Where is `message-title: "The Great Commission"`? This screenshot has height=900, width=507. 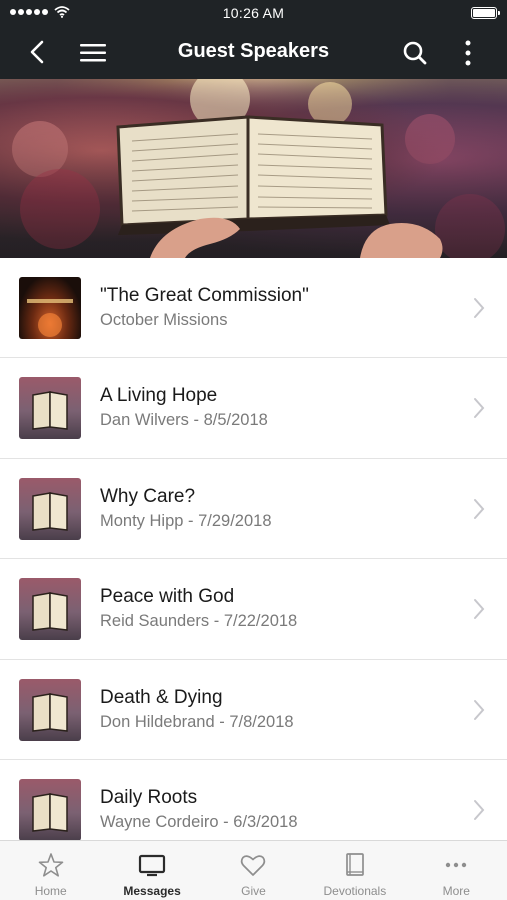
message-title: "The Great Commission" is located at coordinates (204, 295).